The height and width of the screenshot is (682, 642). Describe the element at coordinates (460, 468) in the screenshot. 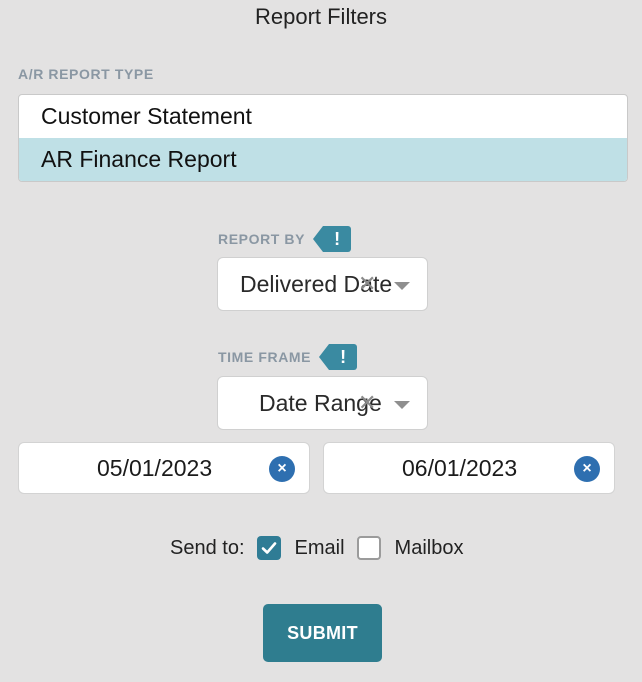

I see `end-date-value: 06/01/2023` at that location.